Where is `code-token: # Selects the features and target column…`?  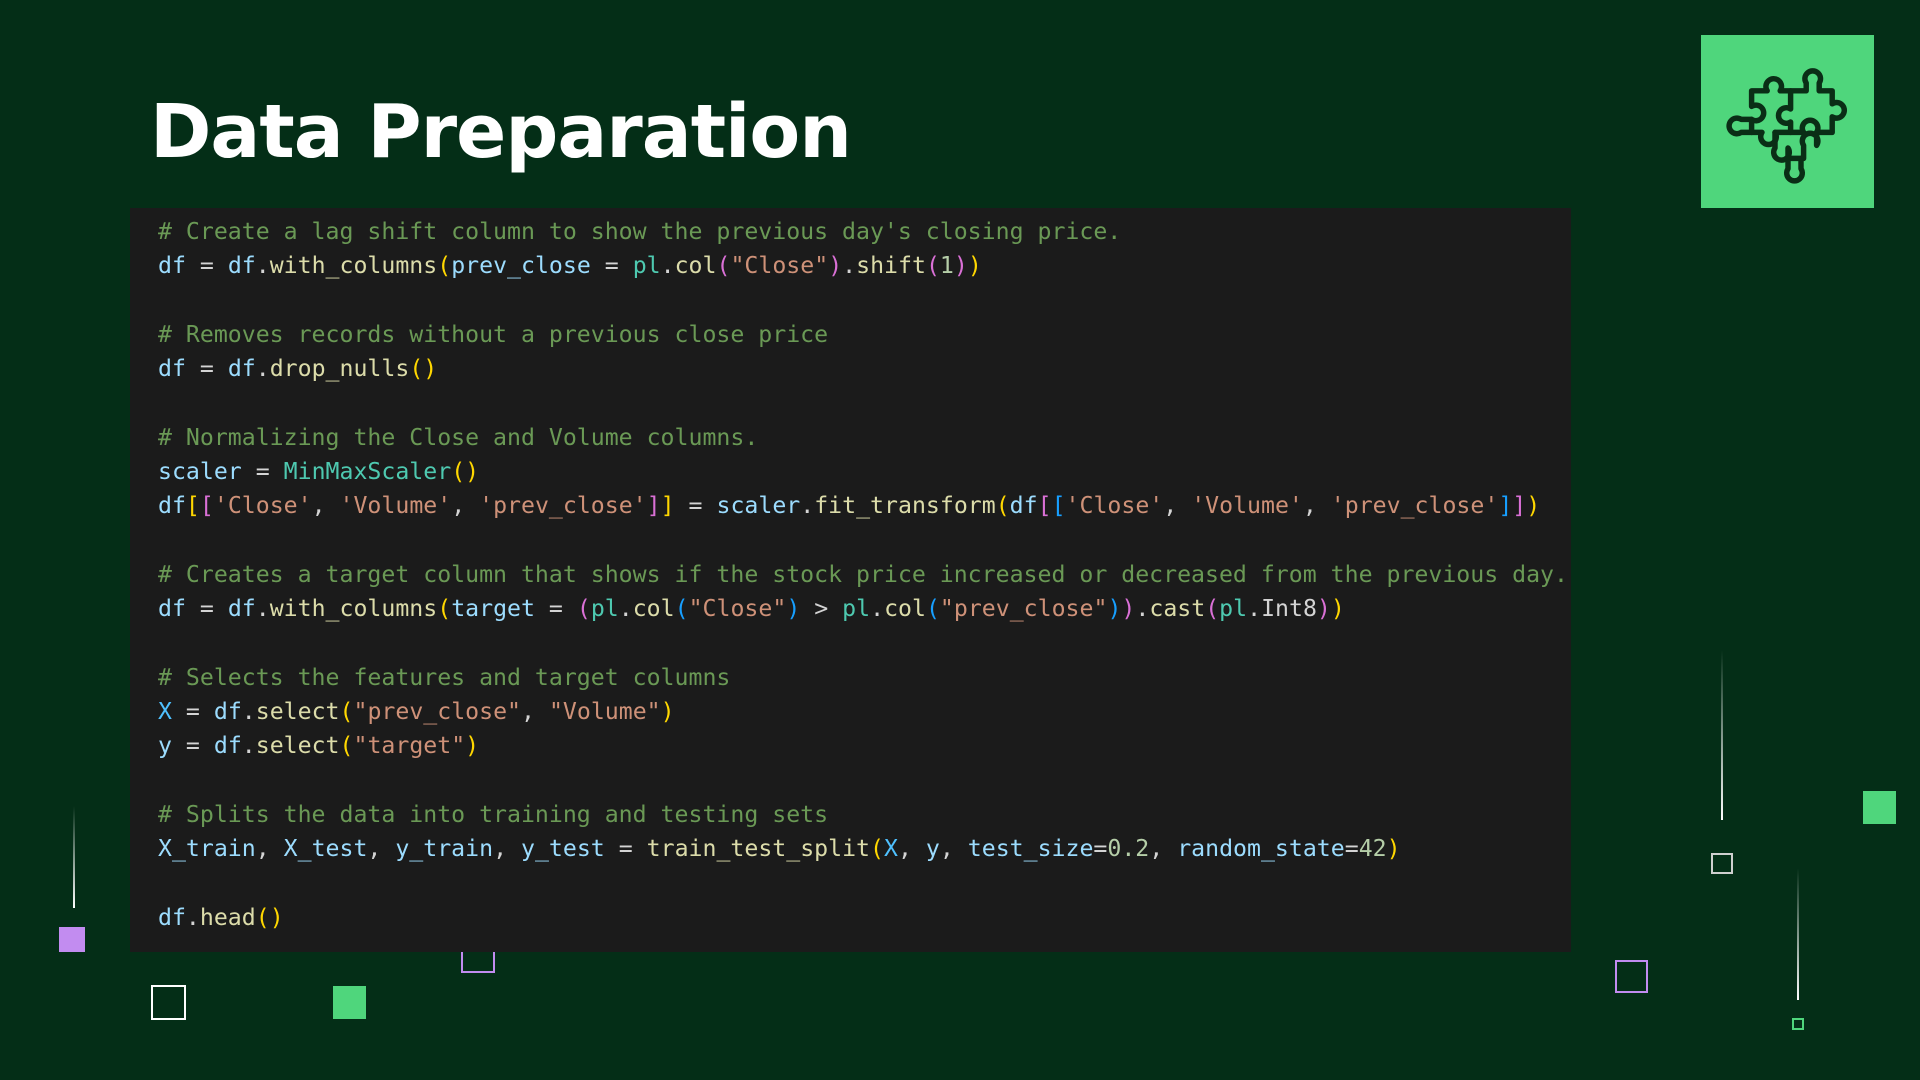
code-token: # Selects the features and target column… is located at coordinates (444, 677).